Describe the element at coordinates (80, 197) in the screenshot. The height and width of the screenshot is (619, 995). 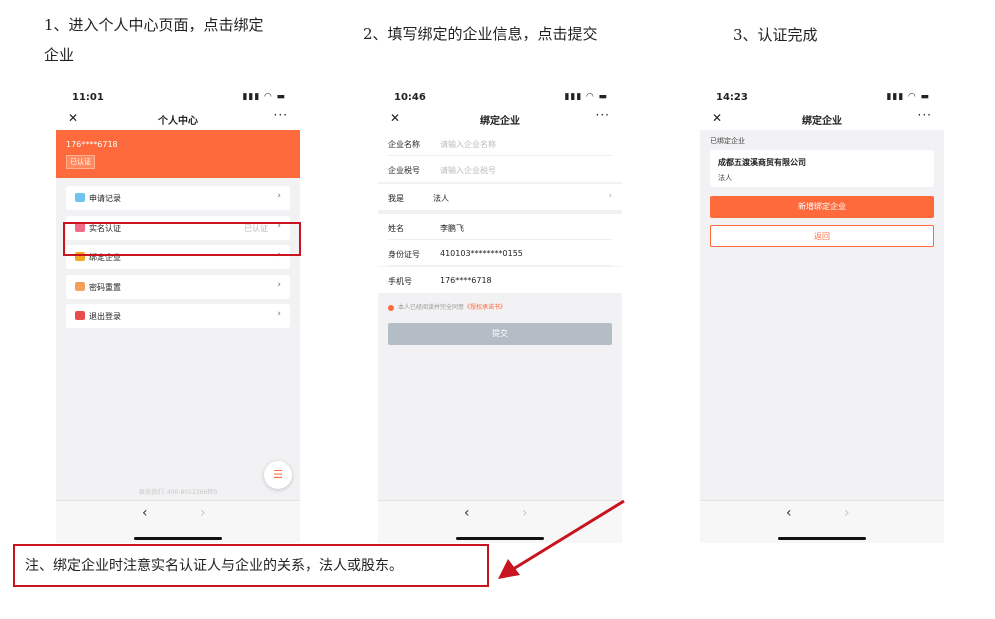
I see `record-icon` at that location.